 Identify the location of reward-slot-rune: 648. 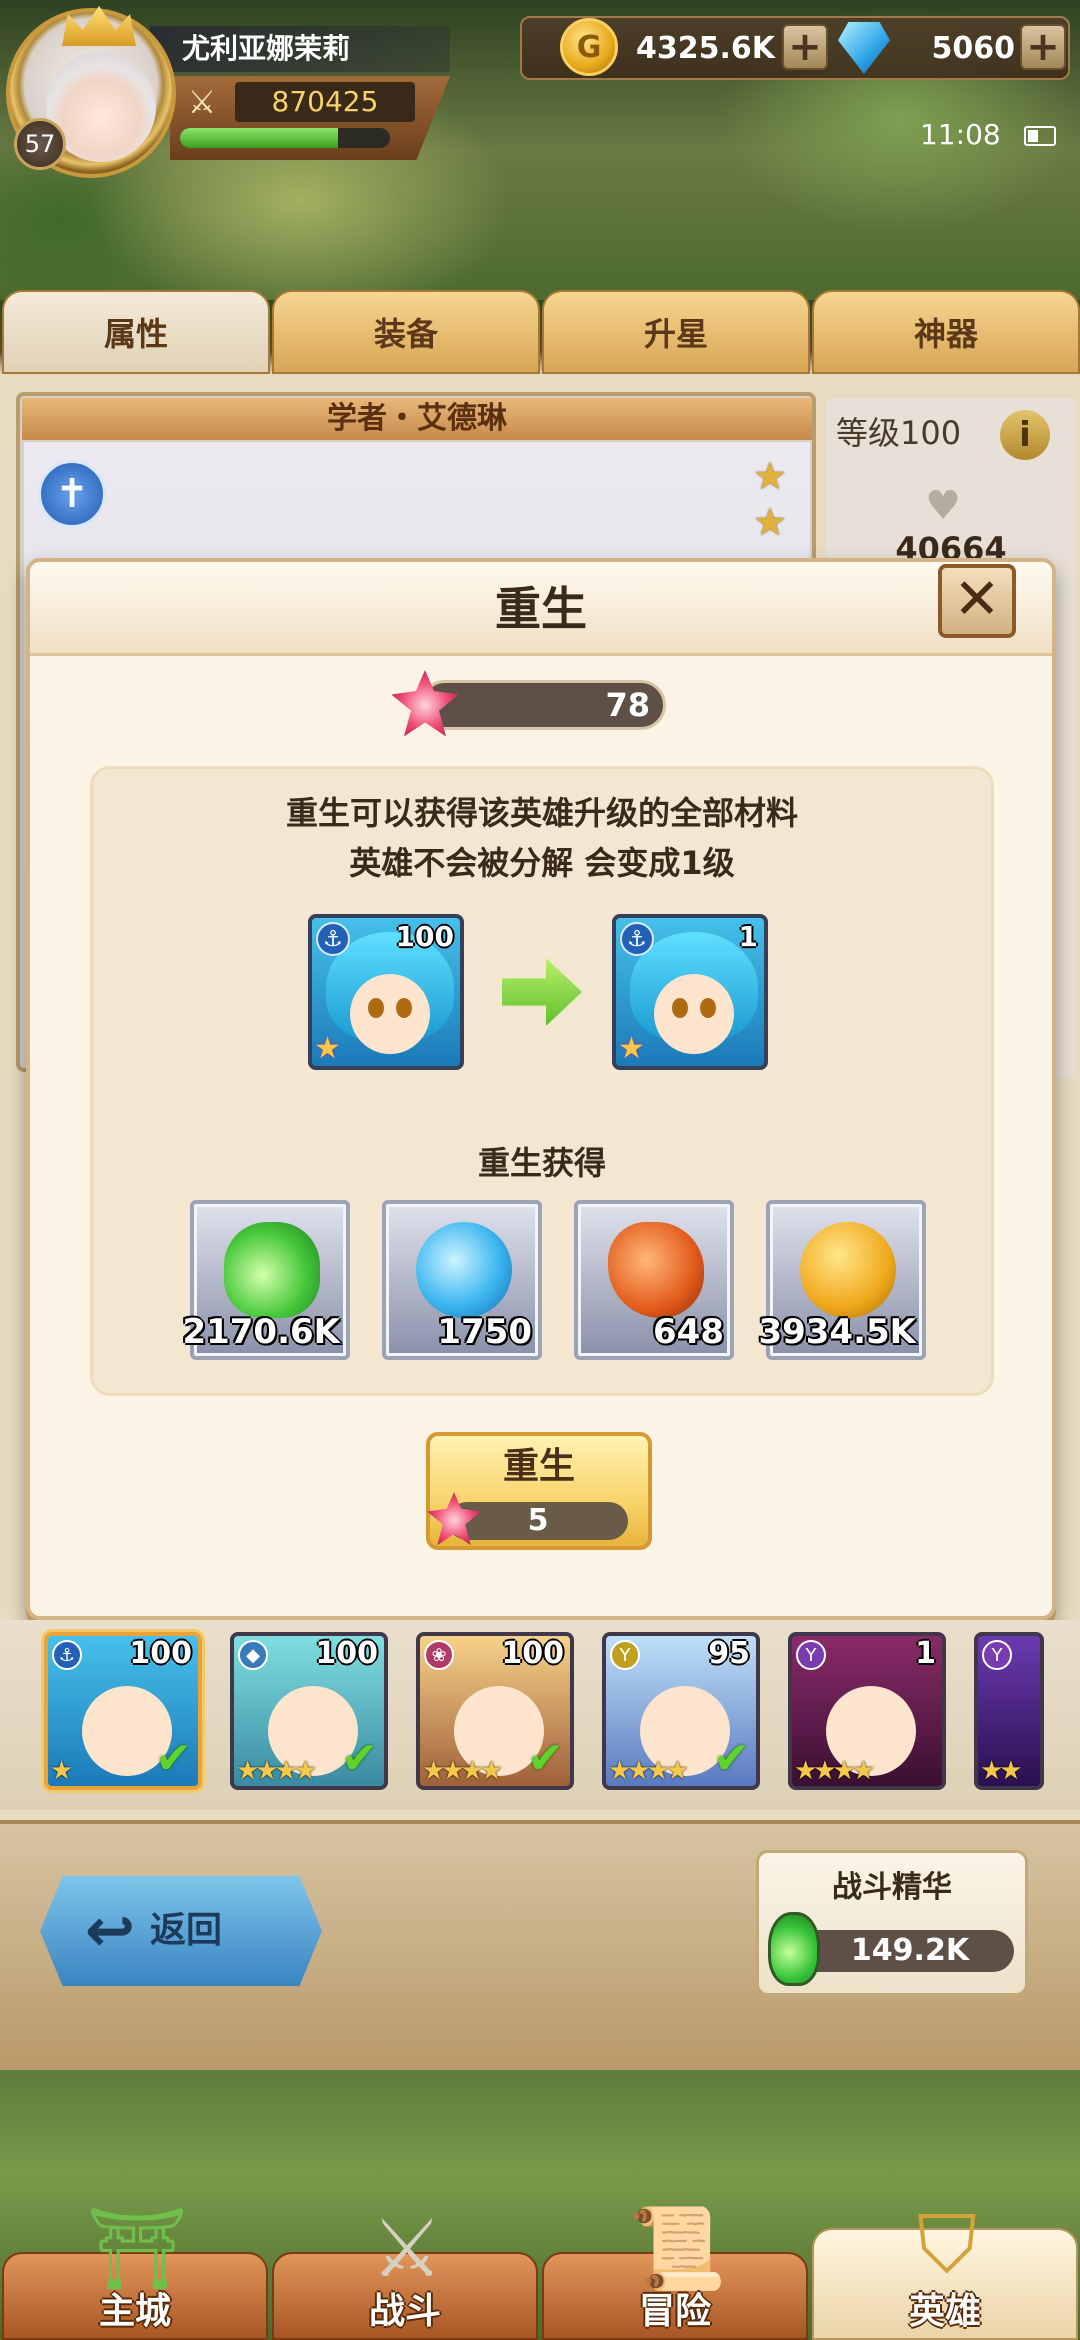
(654, 1280).